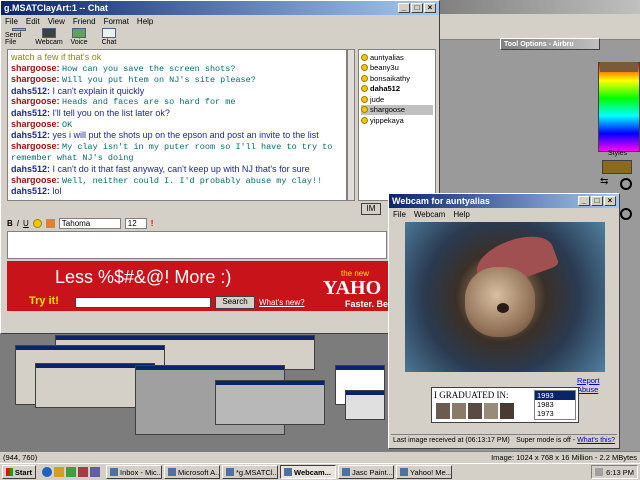 Image resolution: width=640 pixels, height=480 pixels. What do you see at coordinates (19, 472) in the screenshot?
I see `start-button: Start` at bounding box center [19, 472].